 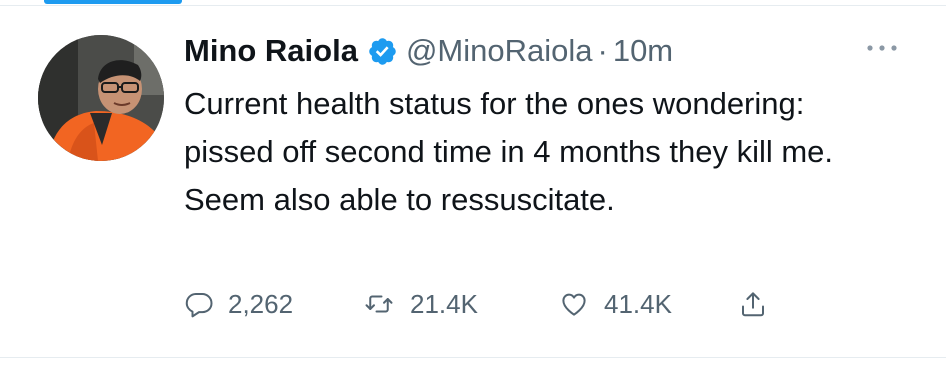 I want to click on author-name: Mino Raiola, so click(x=271, y=51).